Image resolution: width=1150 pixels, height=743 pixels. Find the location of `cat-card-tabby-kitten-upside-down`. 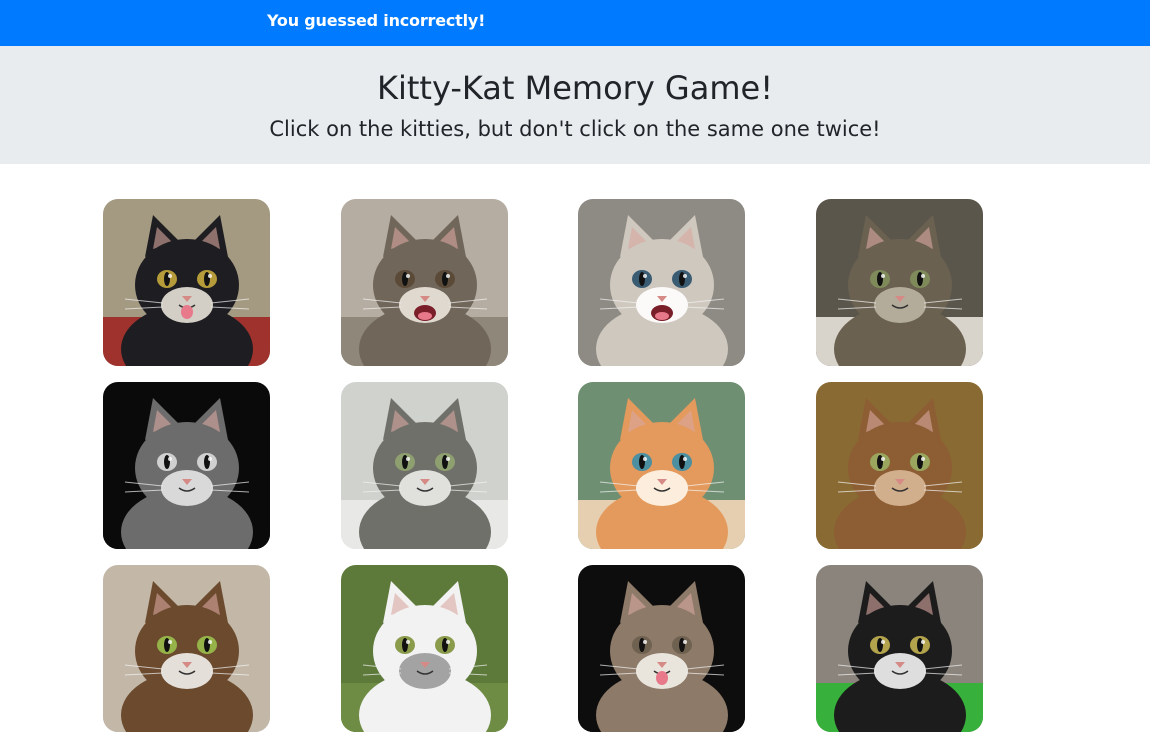

cat-card-tabby-kitten-upside-down is located at coordinates (424, 465).